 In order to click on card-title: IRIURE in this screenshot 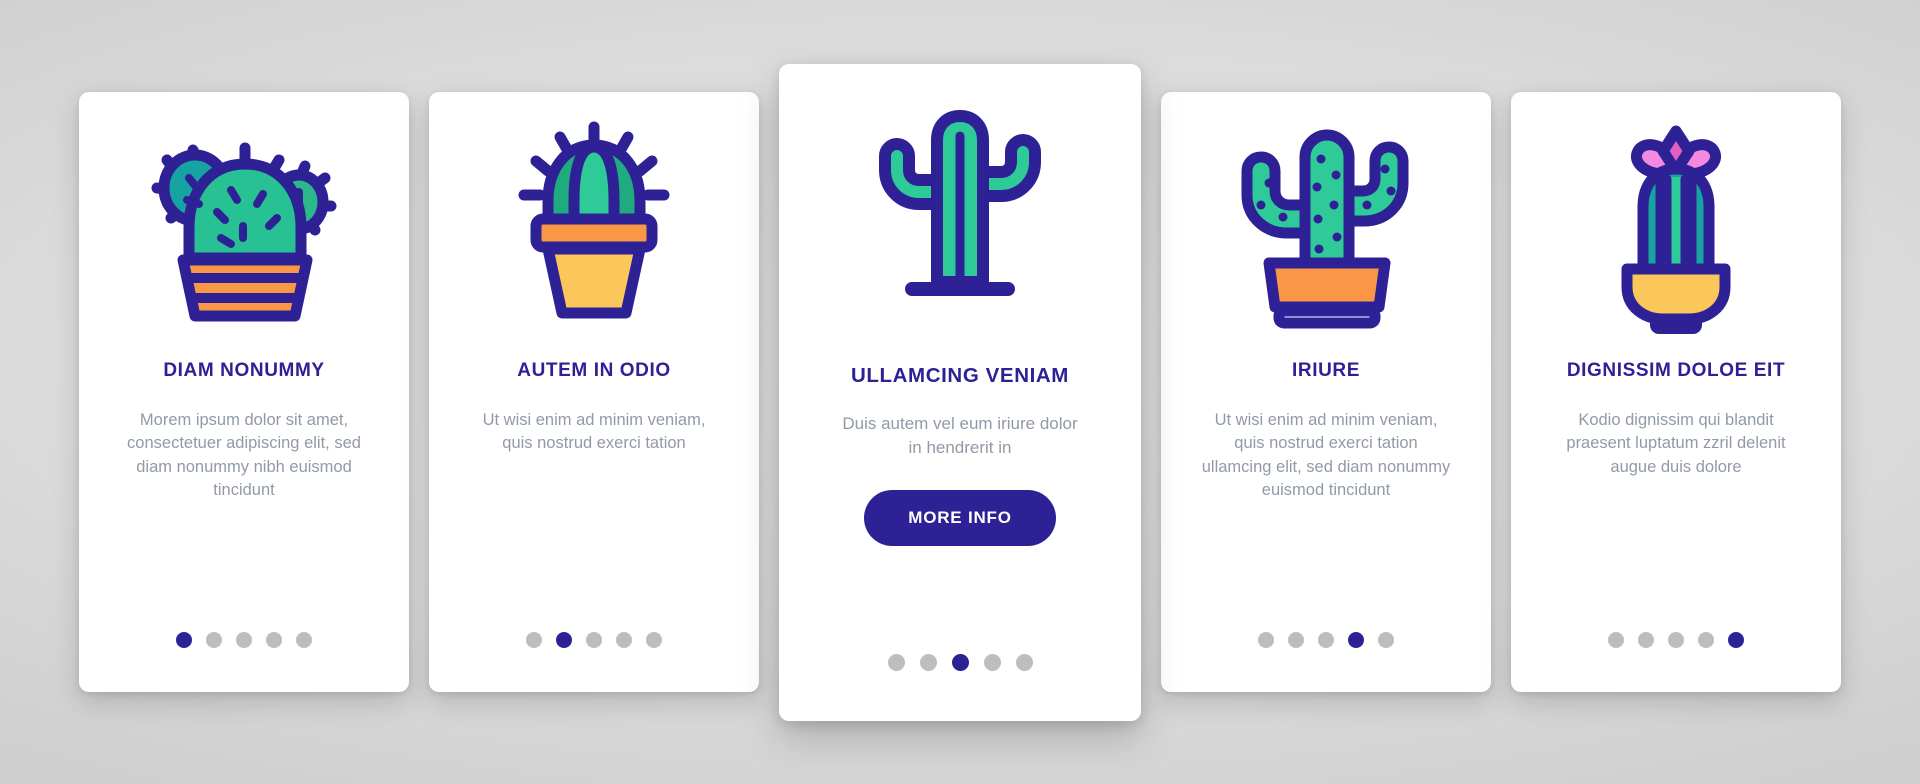, I will do `click(1326, 370)`.